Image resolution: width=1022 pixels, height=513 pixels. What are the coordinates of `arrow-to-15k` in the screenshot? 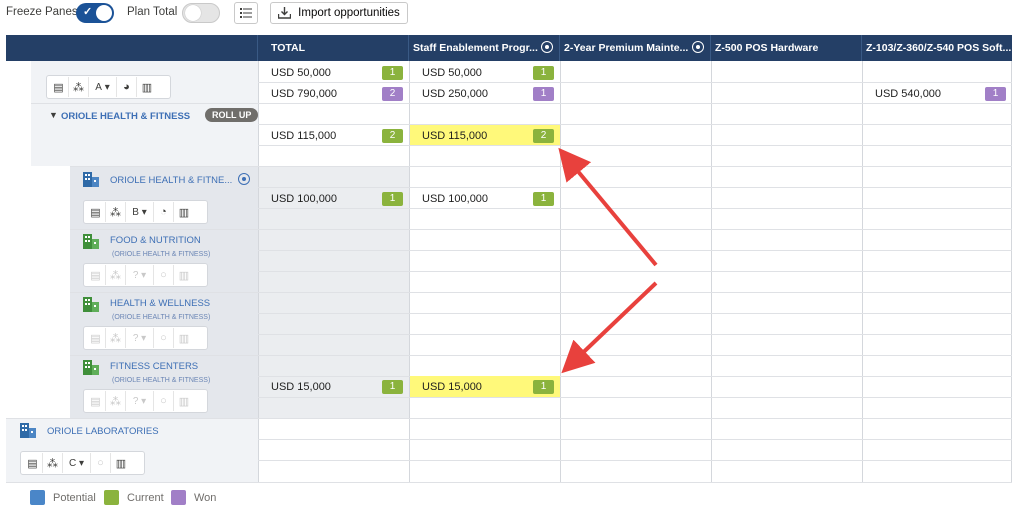 It's located at (609, 327).